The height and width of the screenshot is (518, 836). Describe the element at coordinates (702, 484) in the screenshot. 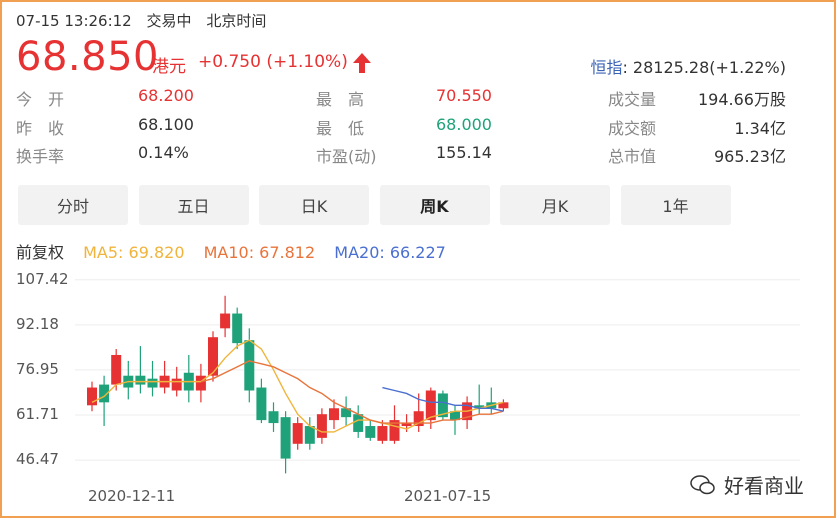

I see `wechat-icon` at that location.